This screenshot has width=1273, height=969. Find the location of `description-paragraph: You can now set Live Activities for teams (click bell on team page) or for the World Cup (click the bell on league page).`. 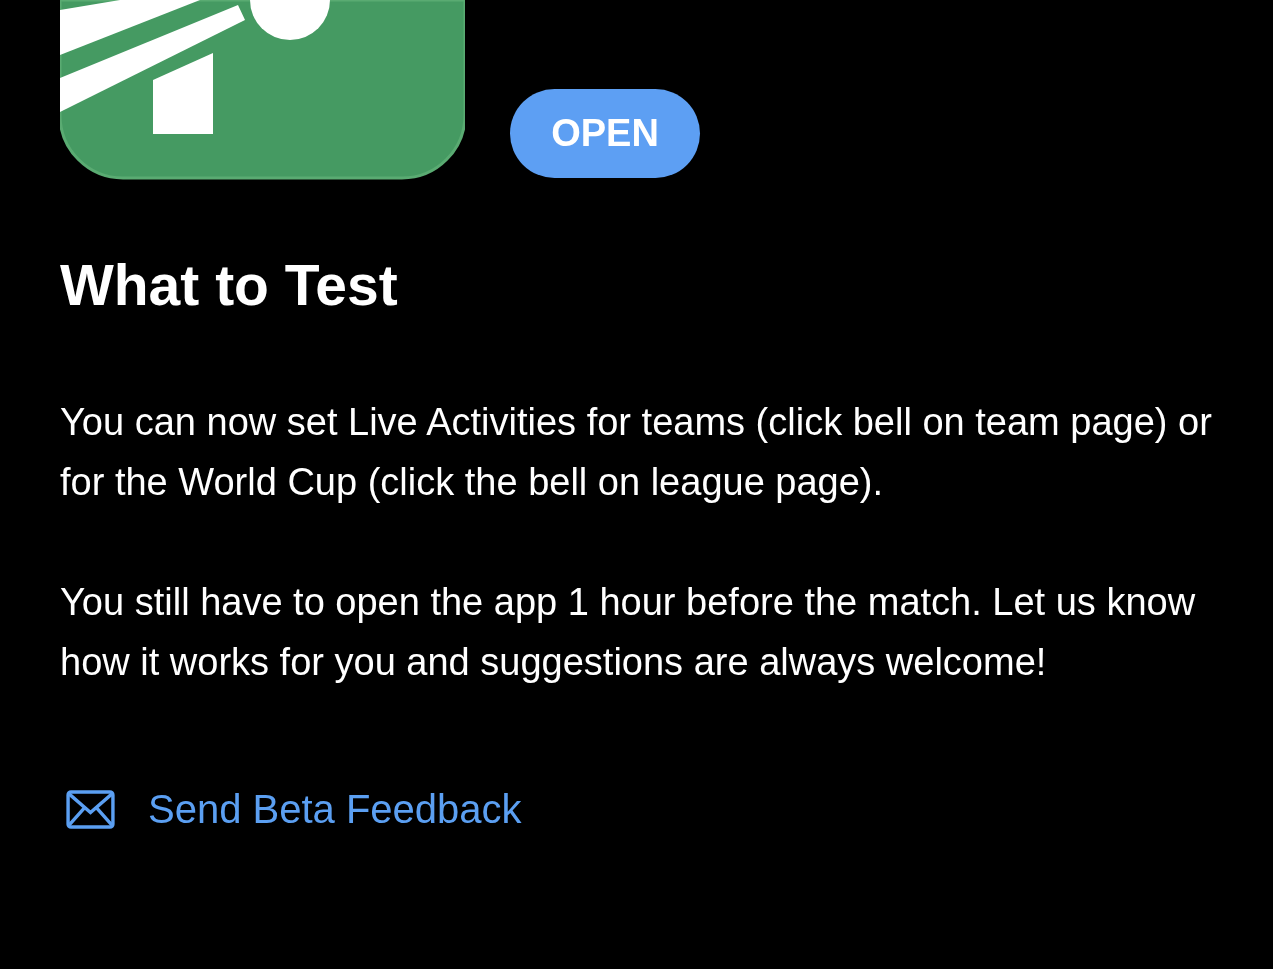

description-paragraph: You can now set Live Activities for teams (click bell on team page) or for the World Cup (click the bell on league page). is located at coordinates (636, 452).